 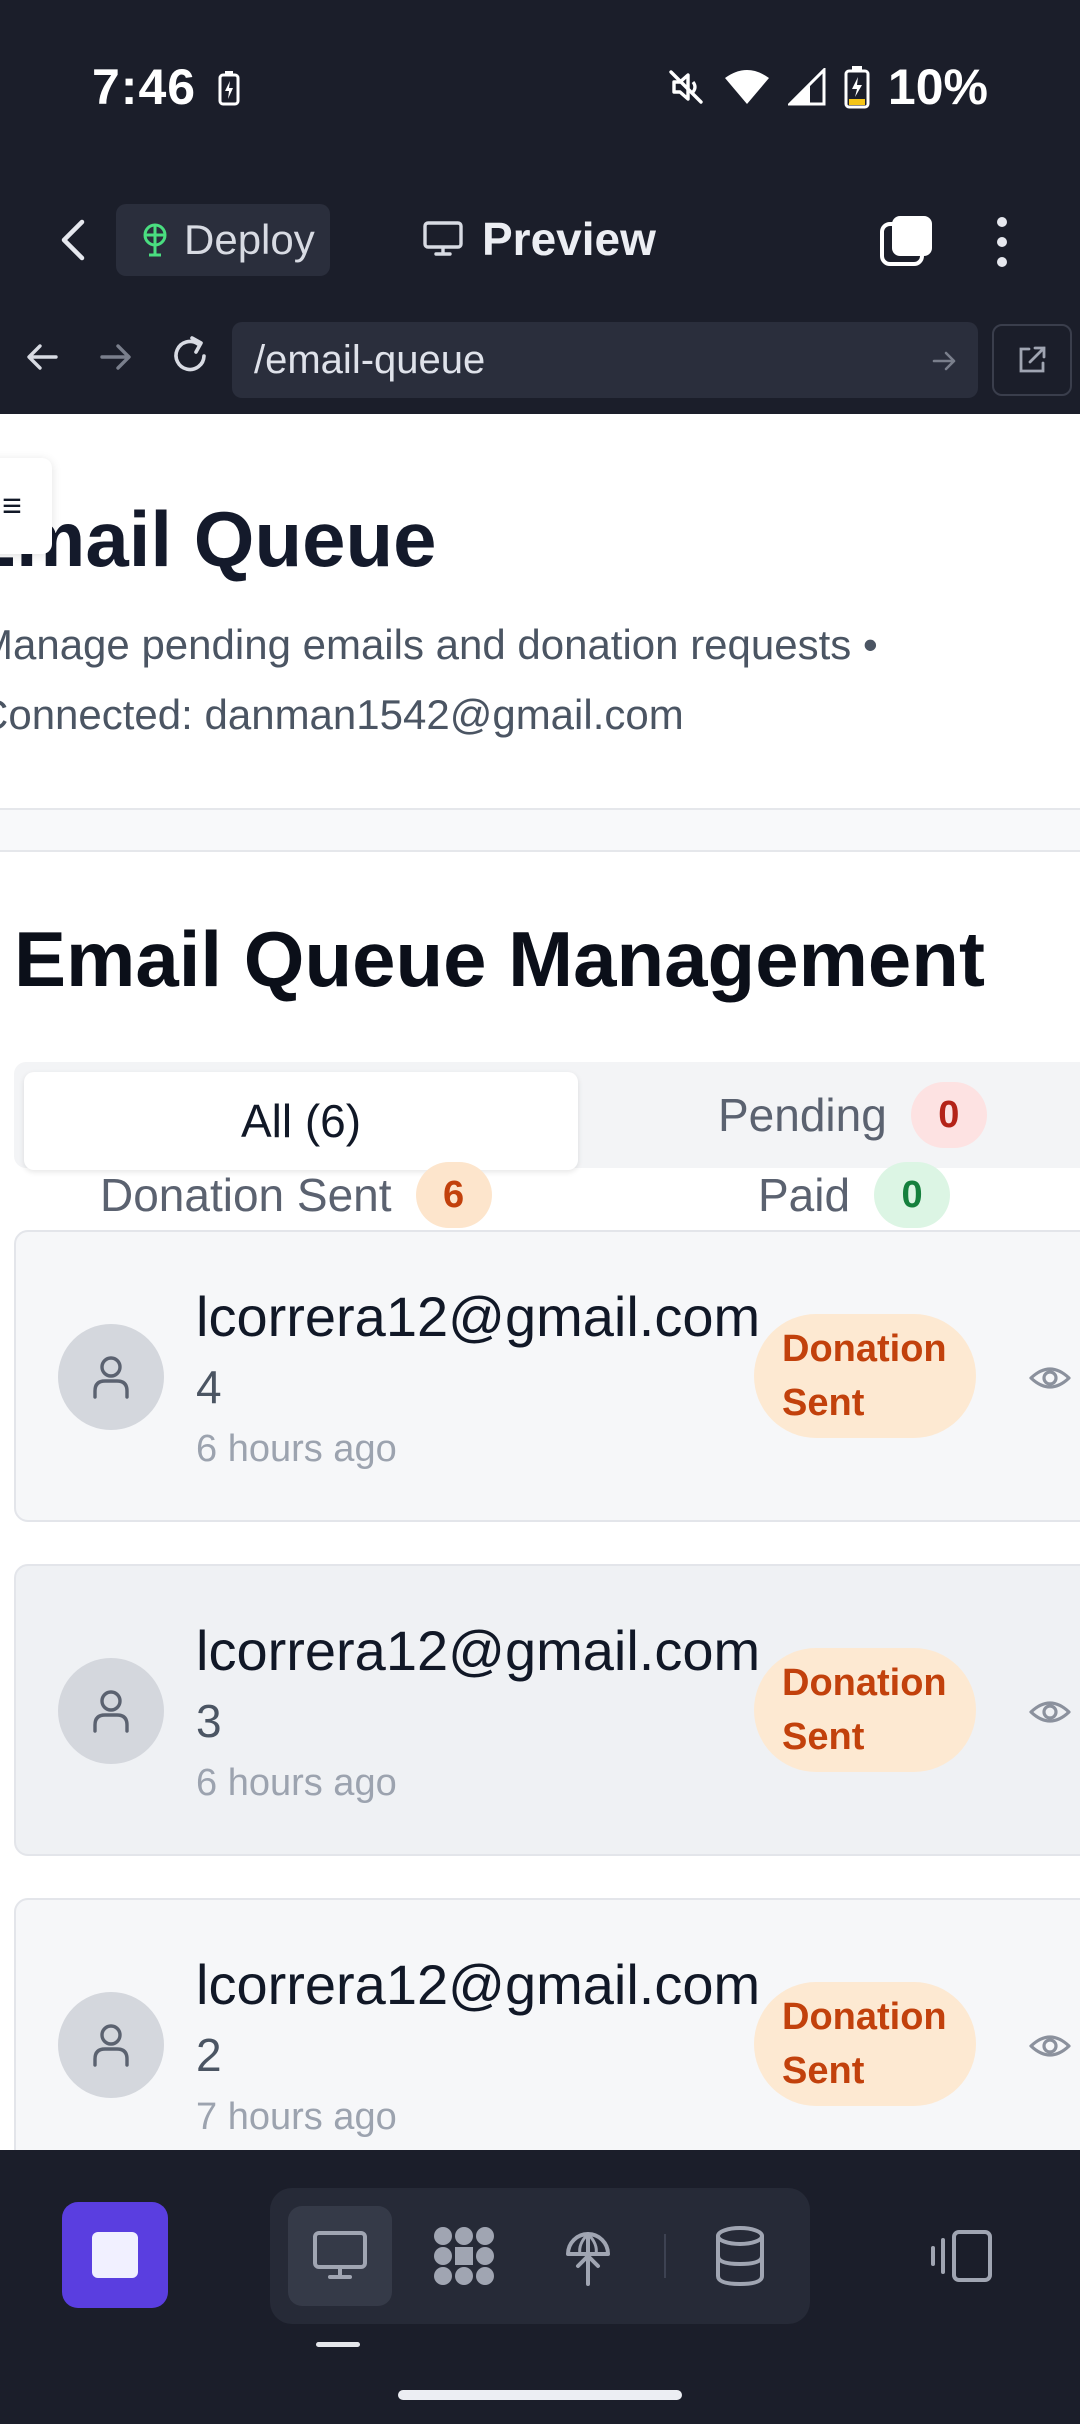 I want to click on count-badge: 6, so click(x=453, y=1195).